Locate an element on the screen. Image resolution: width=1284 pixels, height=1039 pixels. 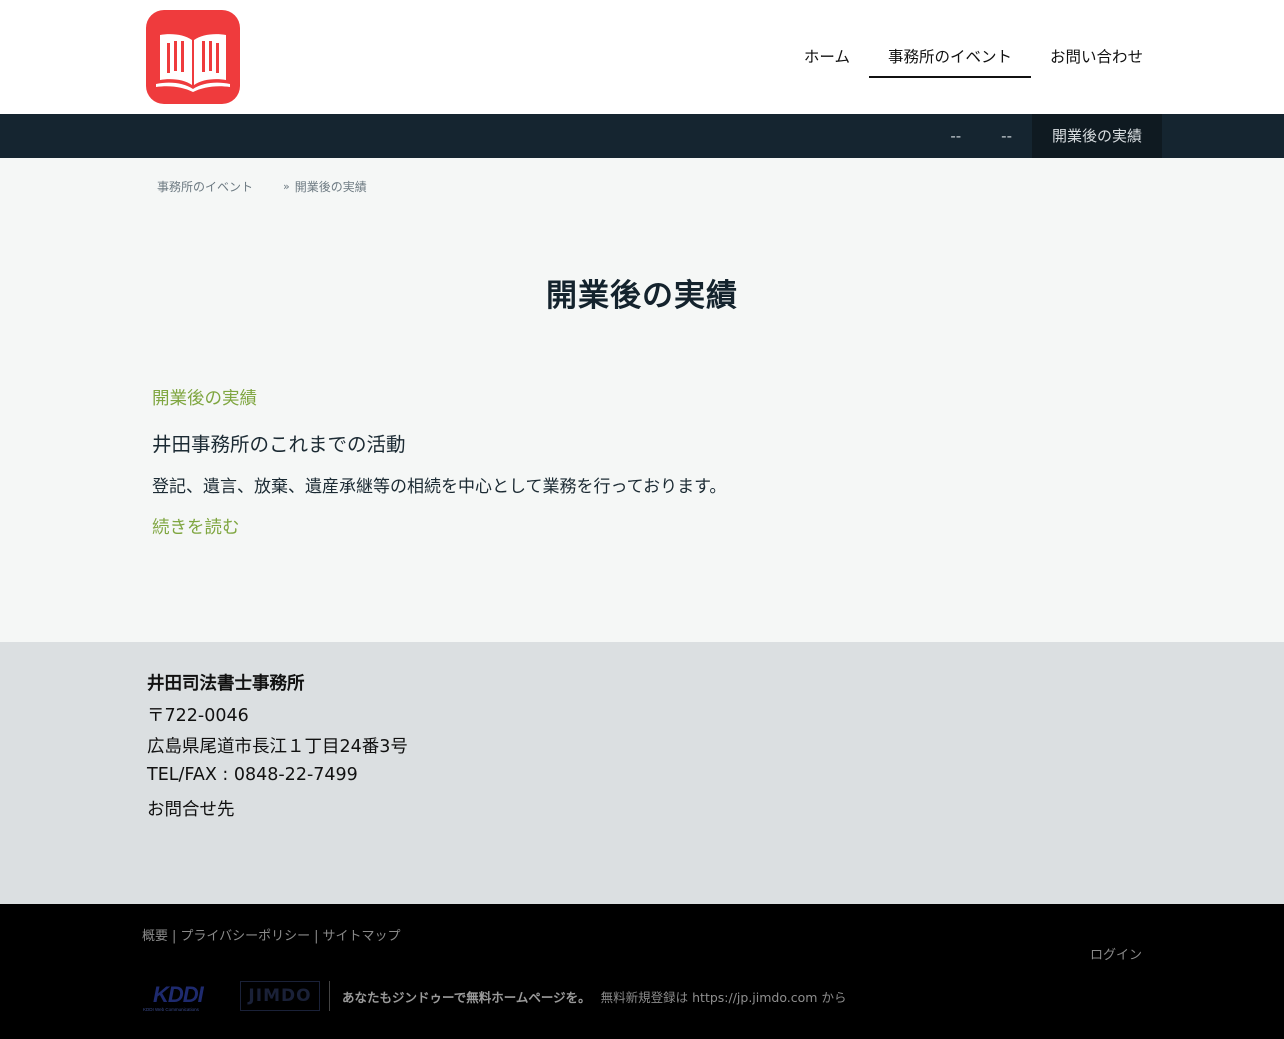
main-nav: ホーム 事務所のイベント お問い合わせ is located at coordinates (973, 57).